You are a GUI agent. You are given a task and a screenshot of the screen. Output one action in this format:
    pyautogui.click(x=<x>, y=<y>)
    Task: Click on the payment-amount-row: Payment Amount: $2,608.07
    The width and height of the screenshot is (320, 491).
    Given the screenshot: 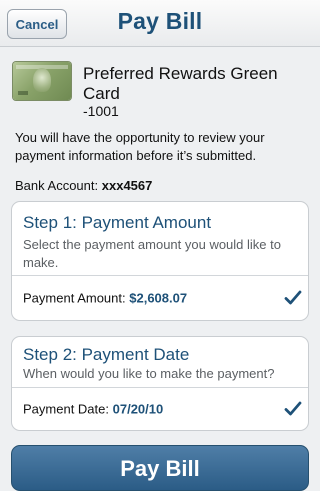 What is the action you would take?
    pyautogui.click(x=160, y=298)
    